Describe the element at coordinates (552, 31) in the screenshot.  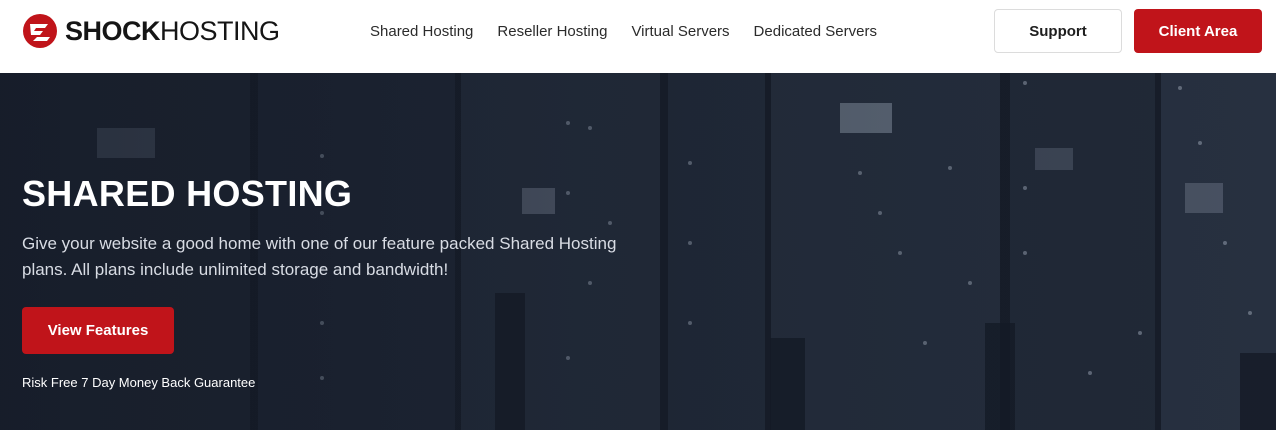
I see `nav-reseller-hosting: Reseller Hosting` at that location.